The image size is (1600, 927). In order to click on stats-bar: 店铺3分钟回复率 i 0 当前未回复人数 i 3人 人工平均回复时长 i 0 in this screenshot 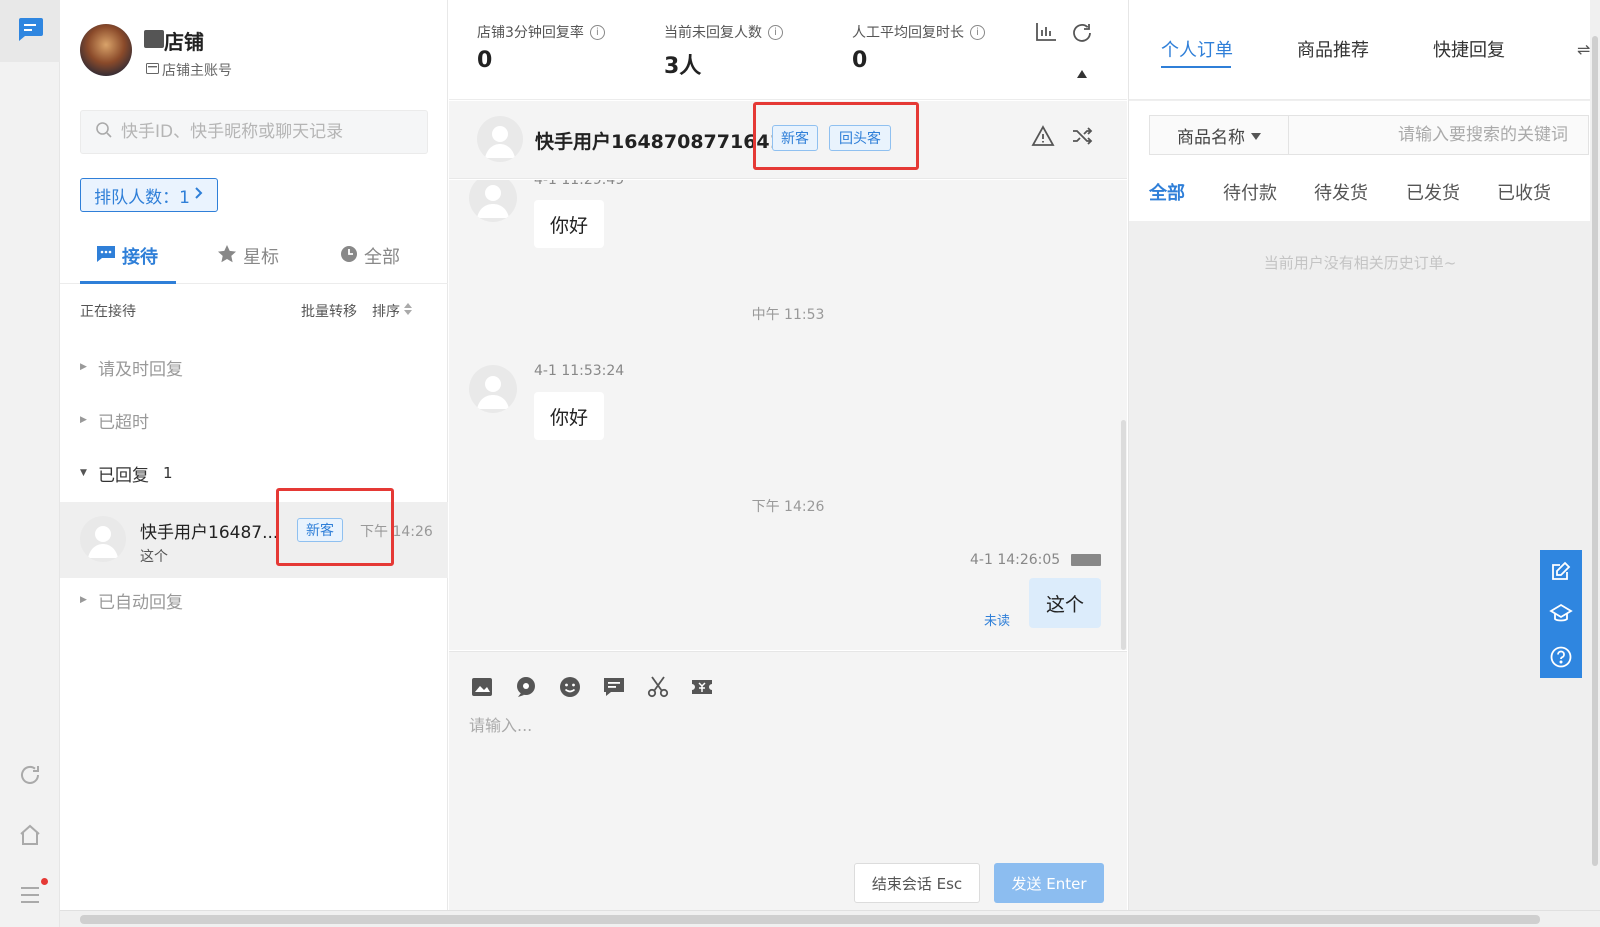, I will do `click(788, 50)`.